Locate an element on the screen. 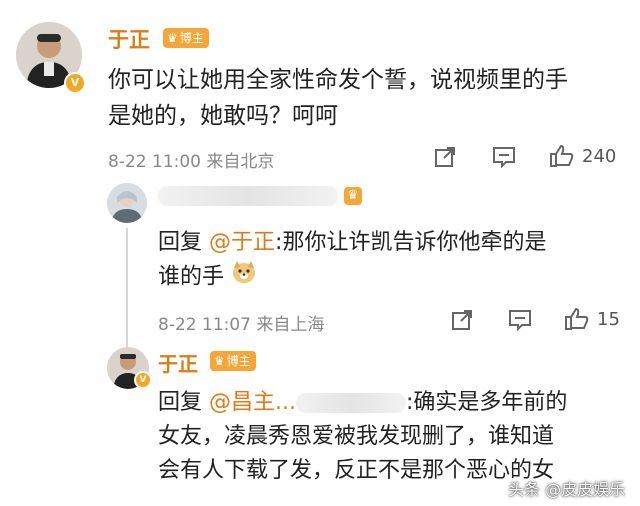 This screenshot has height=506, width=640. comment-text-line: 回复 @昌主... :确实是多年前的 is located at coordinates (398, 403).